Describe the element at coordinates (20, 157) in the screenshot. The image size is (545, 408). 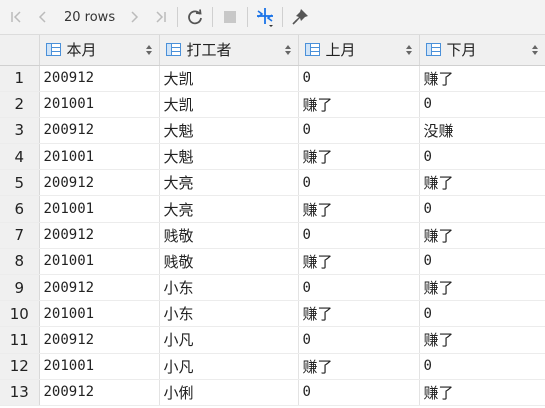
I see `row-number: 4` at that location.